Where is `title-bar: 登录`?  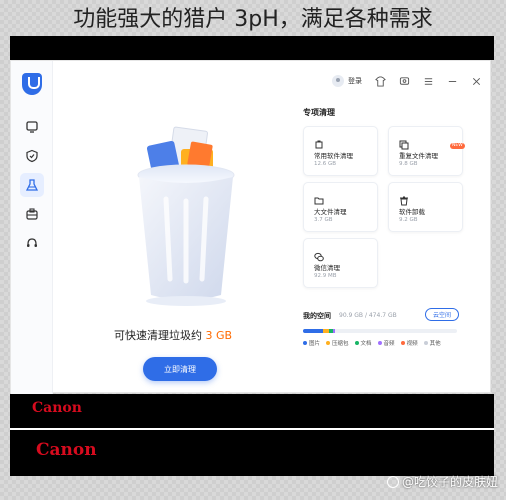 title-bar: 登录 is located at coordinates (407, 81).